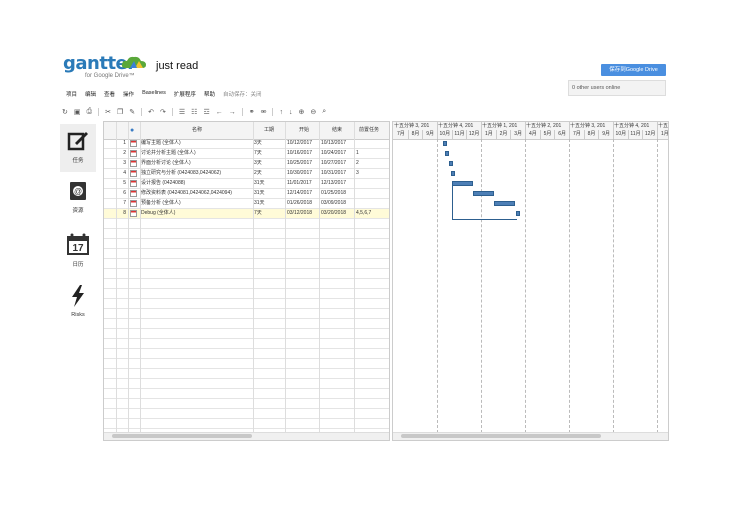 This screenshot has width=750, height=505. What do you see at coordinates (197, 130) in the screenshot?
I see `col-header-name: 名称` at bounding box center [197, 130].